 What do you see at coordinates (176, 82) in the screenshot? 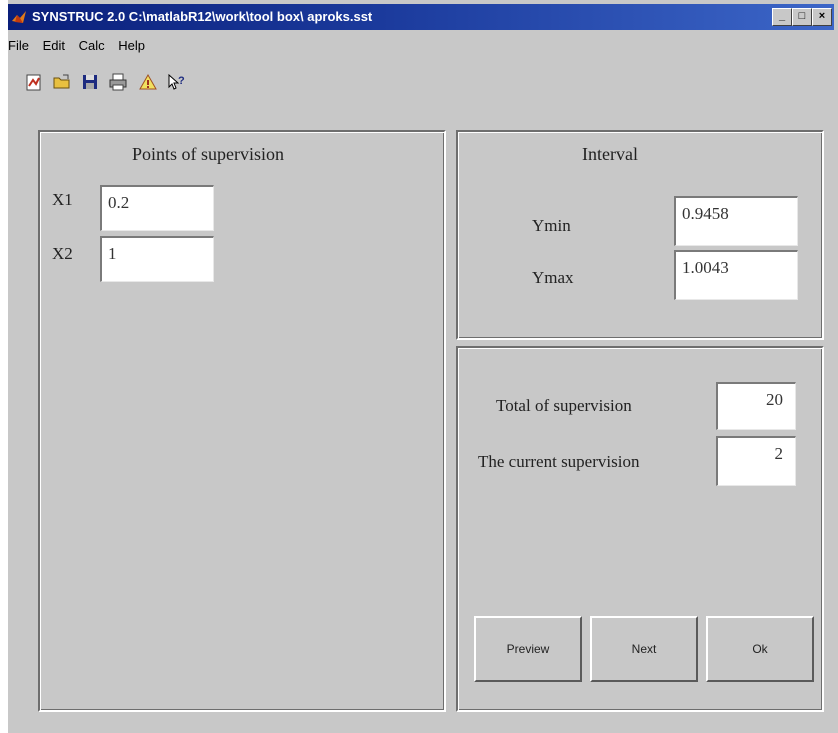
I see `context-help-icon: ?` at bounding box center [176, 82].